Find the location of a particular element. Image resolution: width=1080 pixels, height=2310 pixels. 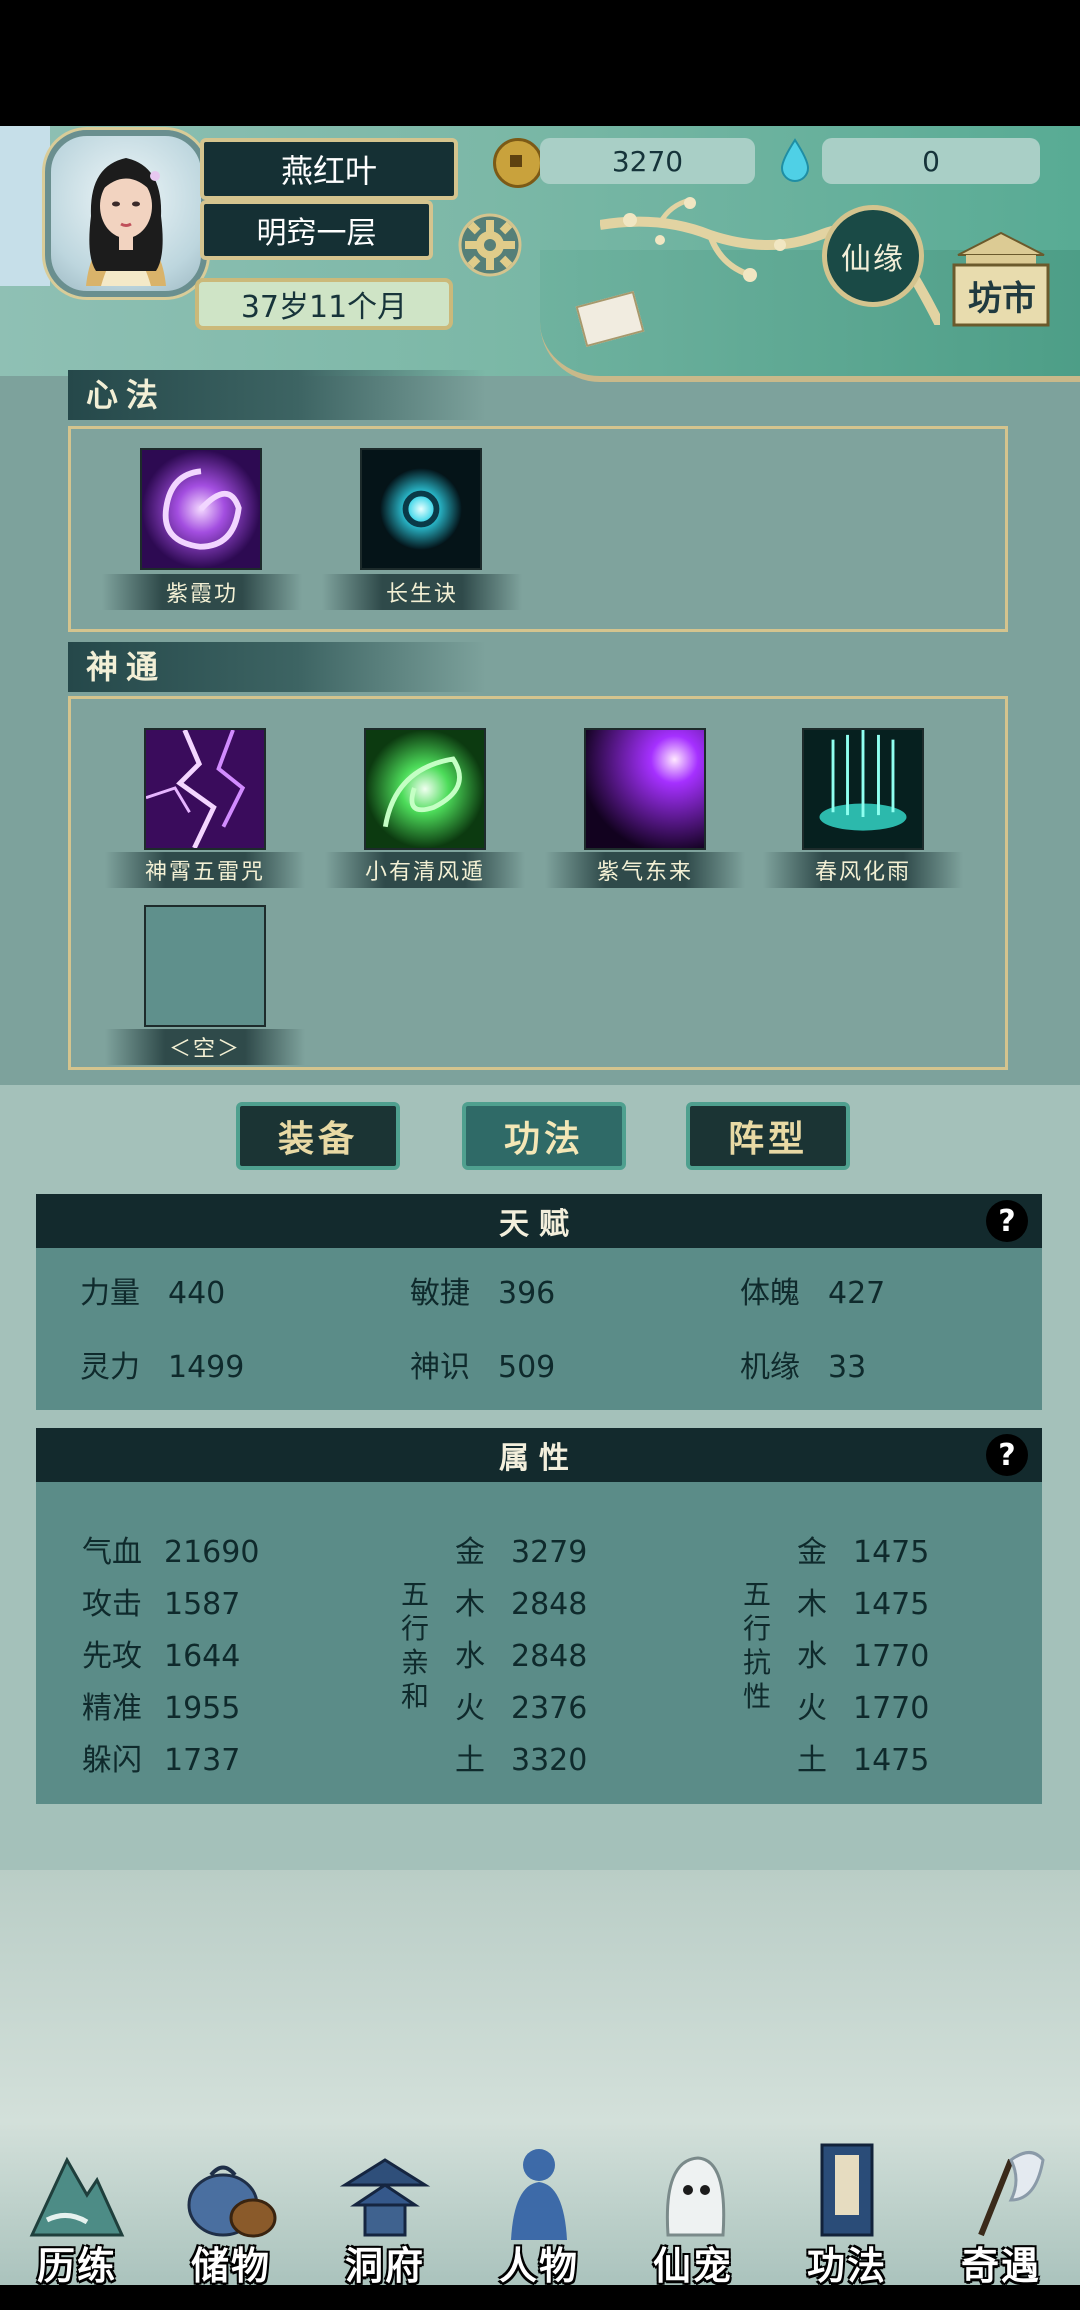

skill-label: 春风化雨 is located at coordinates (863, 870).